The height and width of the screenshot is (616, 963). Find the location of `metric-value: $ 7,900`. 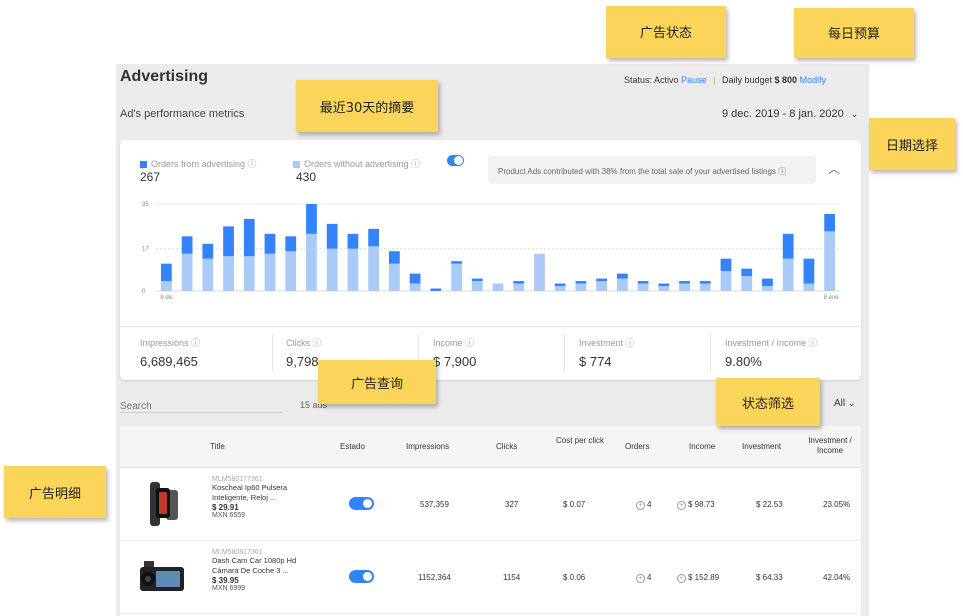

metric-value: $ 7,900 is located at coordinates (455, 361).